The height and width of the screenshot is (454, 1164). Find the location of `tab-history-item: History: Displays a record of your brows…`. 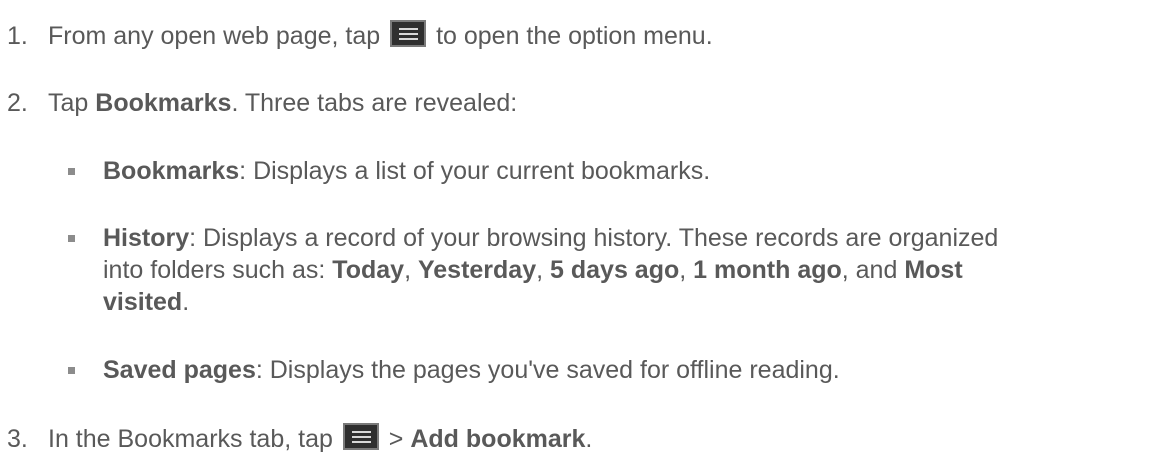

tab-history-item: History: Displays a record of your brows… is located at coordinates (550, 238).